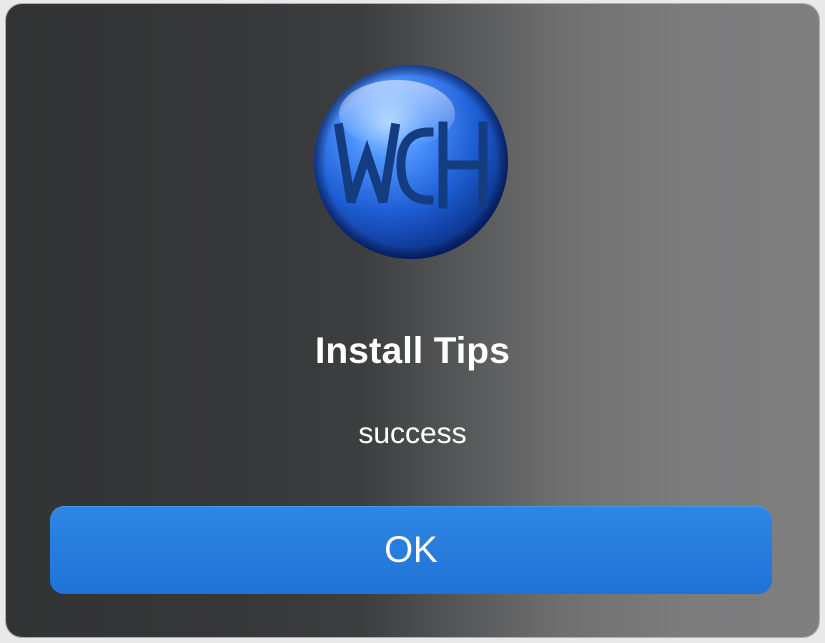 Image resolution: width=825 pixels, height=643 pixels. What do you see at coordinates (411, 162) in the screenshot?
I see `wch-logo-icon` at bounding box center [411, 162].